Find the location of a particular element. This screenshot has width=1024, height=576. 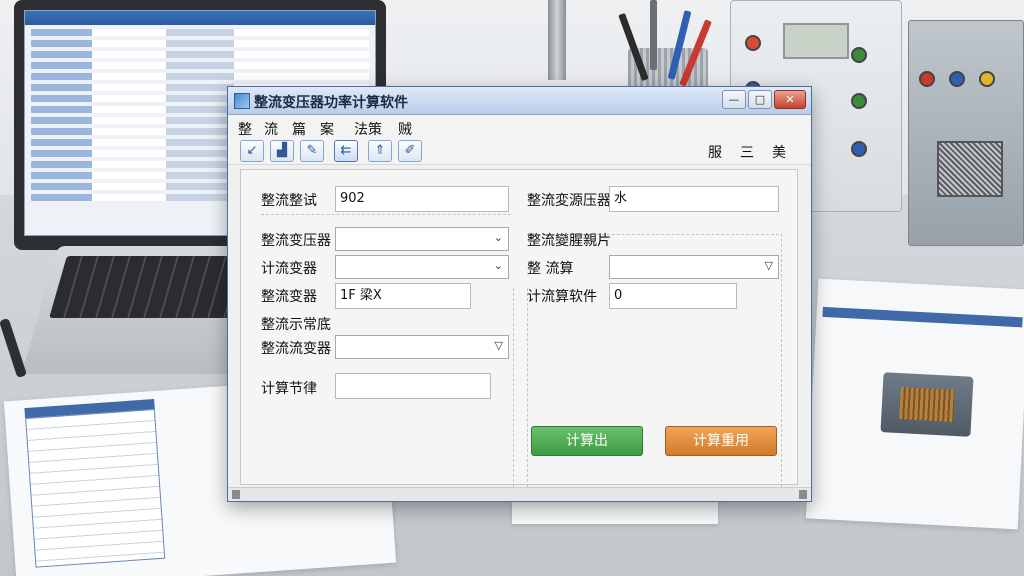

back-icon: ⇇ is located at coordinates (346, 151).